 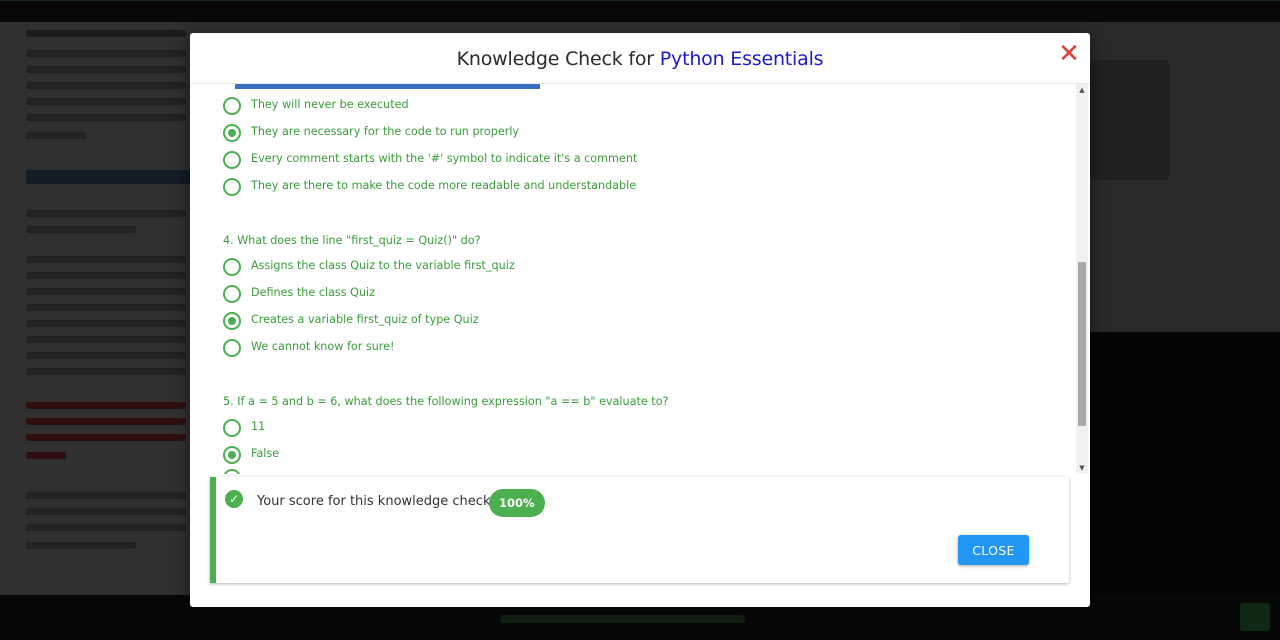 What do you see at coordinates (1082, 344) in the screenshot?
I see `scrollbar-thumb` at bounding box center [1082, 344].